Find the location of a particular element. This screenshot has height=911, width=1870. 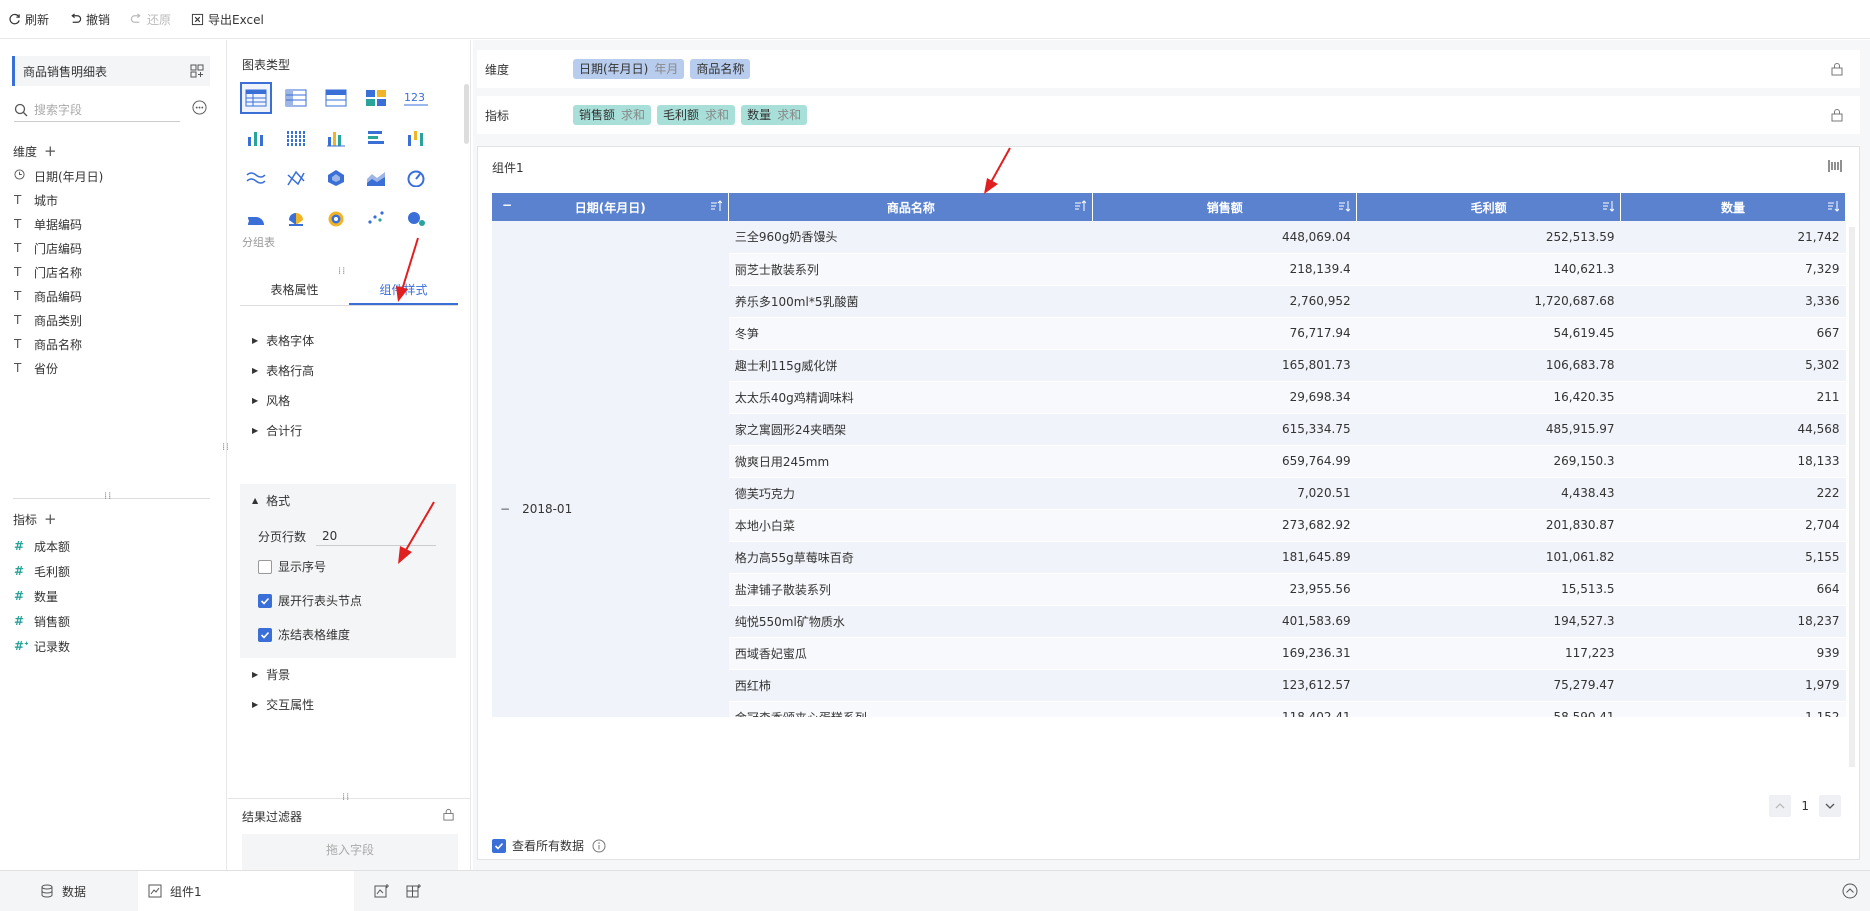

column-chart-type-icon is located at coordinates (336, 138).